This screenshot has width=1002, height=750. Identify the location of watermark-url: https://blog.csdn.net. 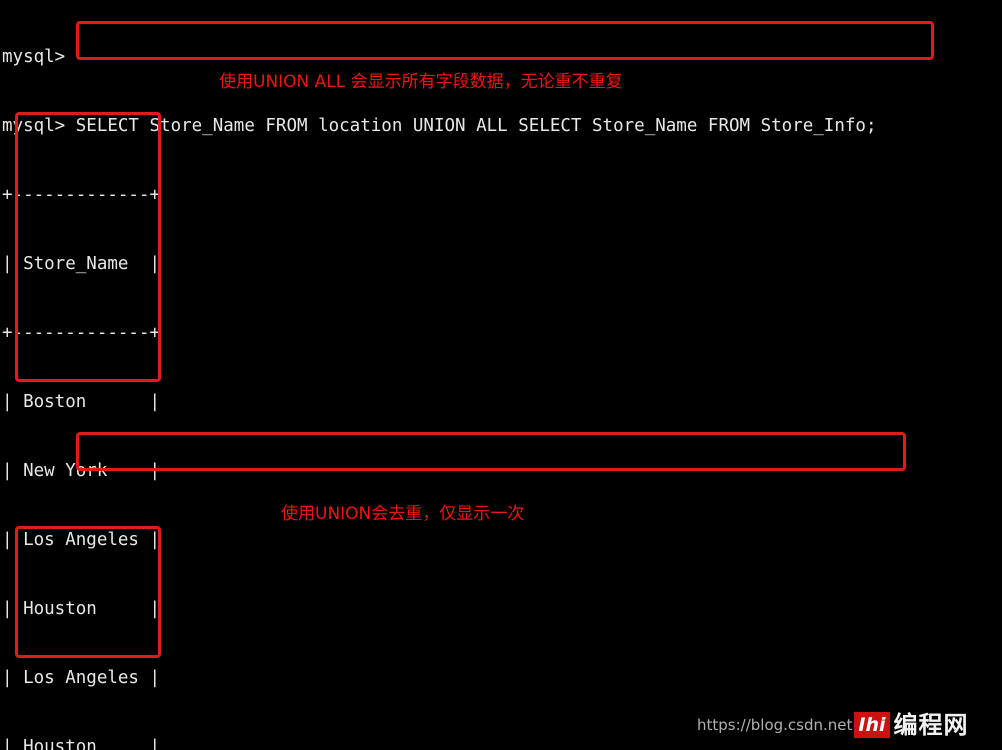
(775, 725).